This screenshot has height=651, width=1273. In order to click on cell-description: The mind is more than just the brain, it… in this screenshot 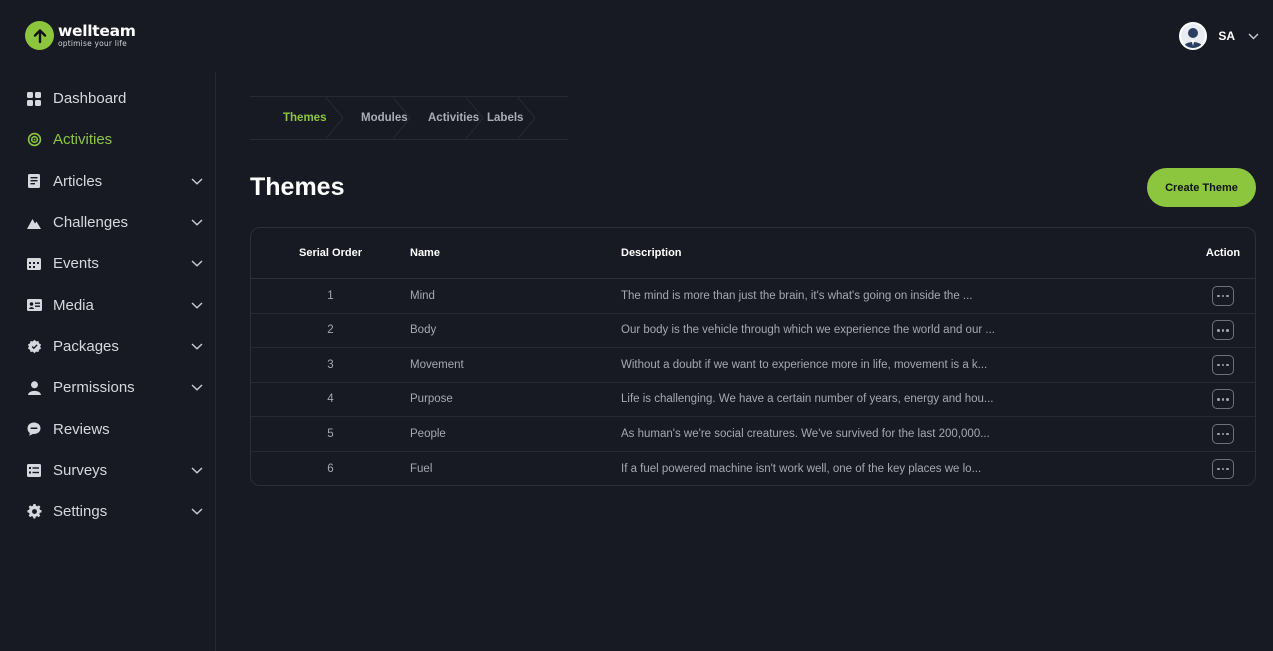, I will do `click(797, 295)`.